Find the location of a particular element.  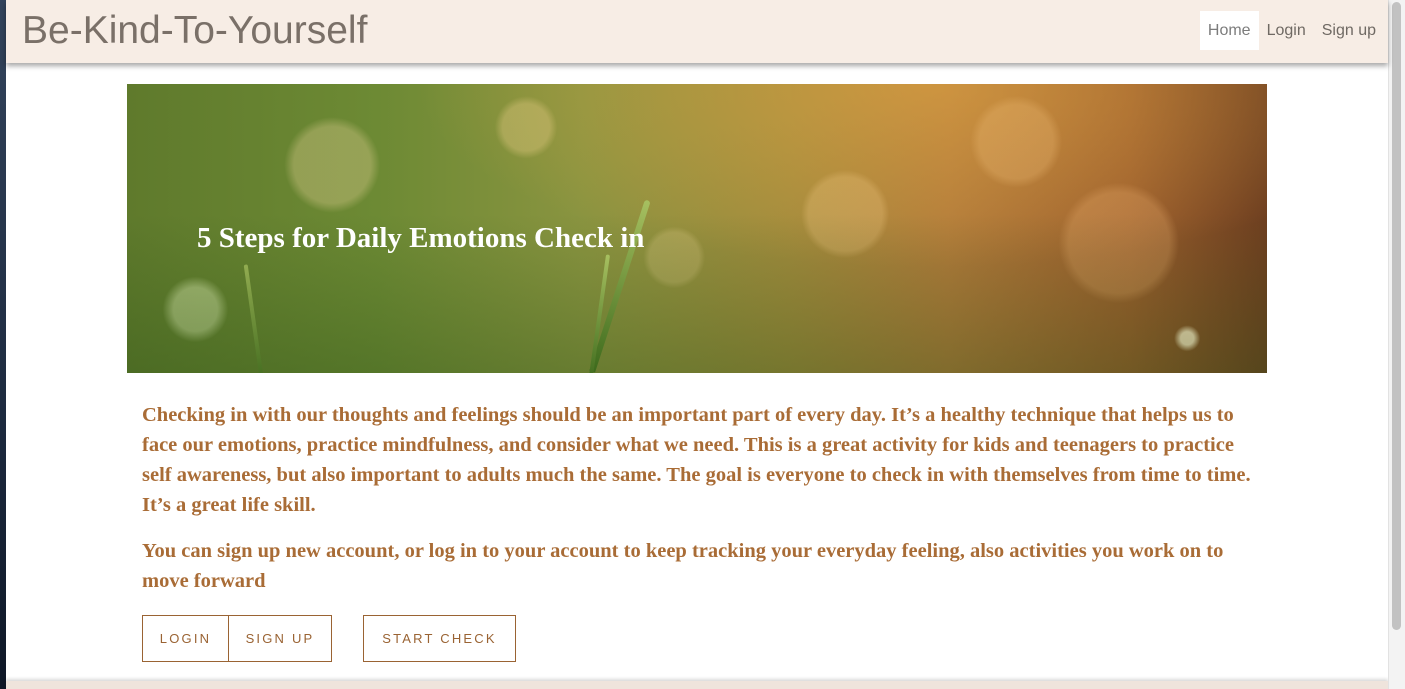

brand-logo-text: Be-Kind-To-Yourself is located at coordinates (194, 31).